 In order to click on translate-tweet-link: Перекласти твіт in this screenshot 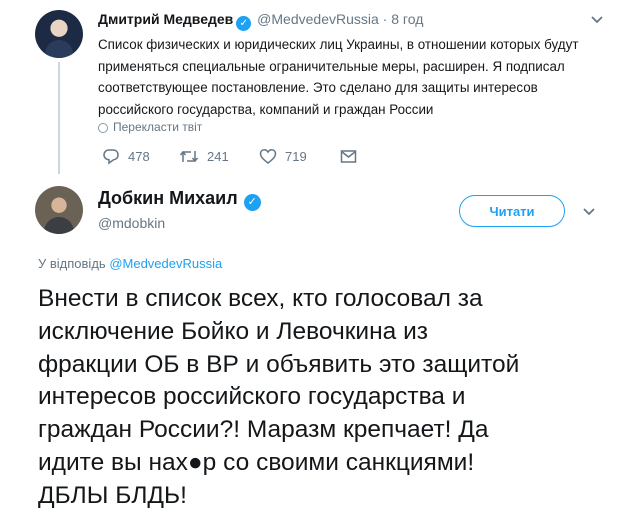, I will do `click(150, 127)`.